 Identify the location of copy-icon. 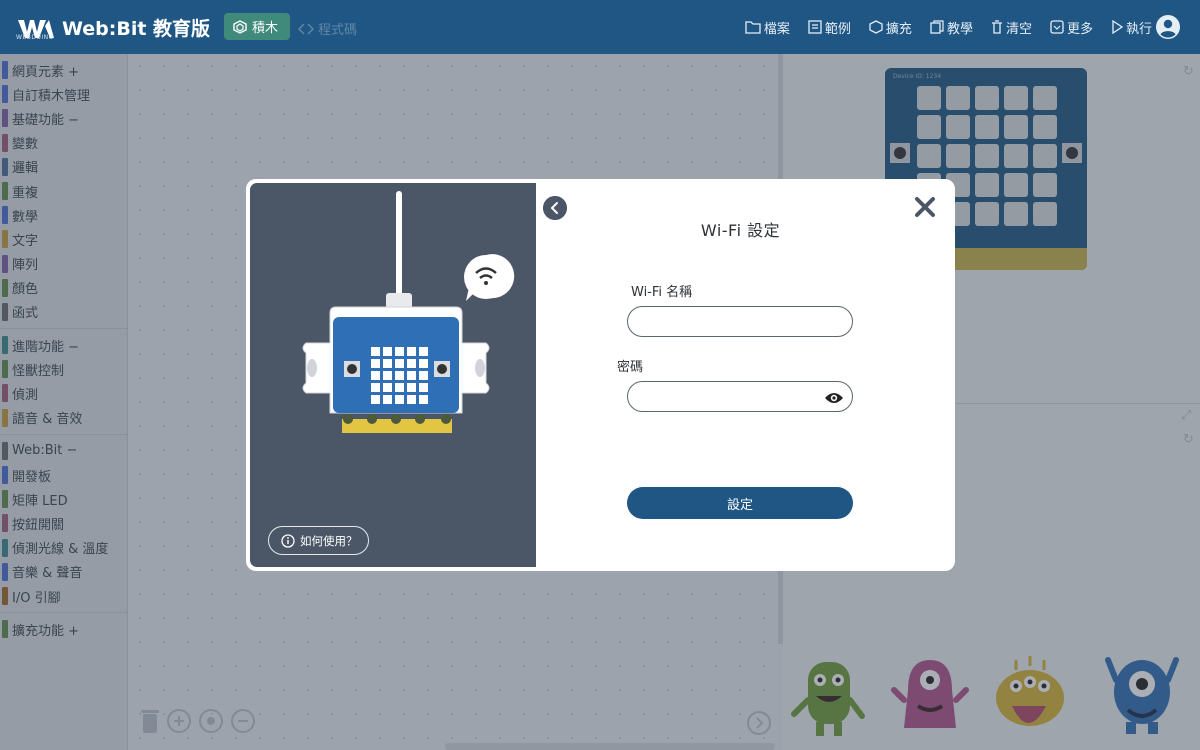
(937, 27).